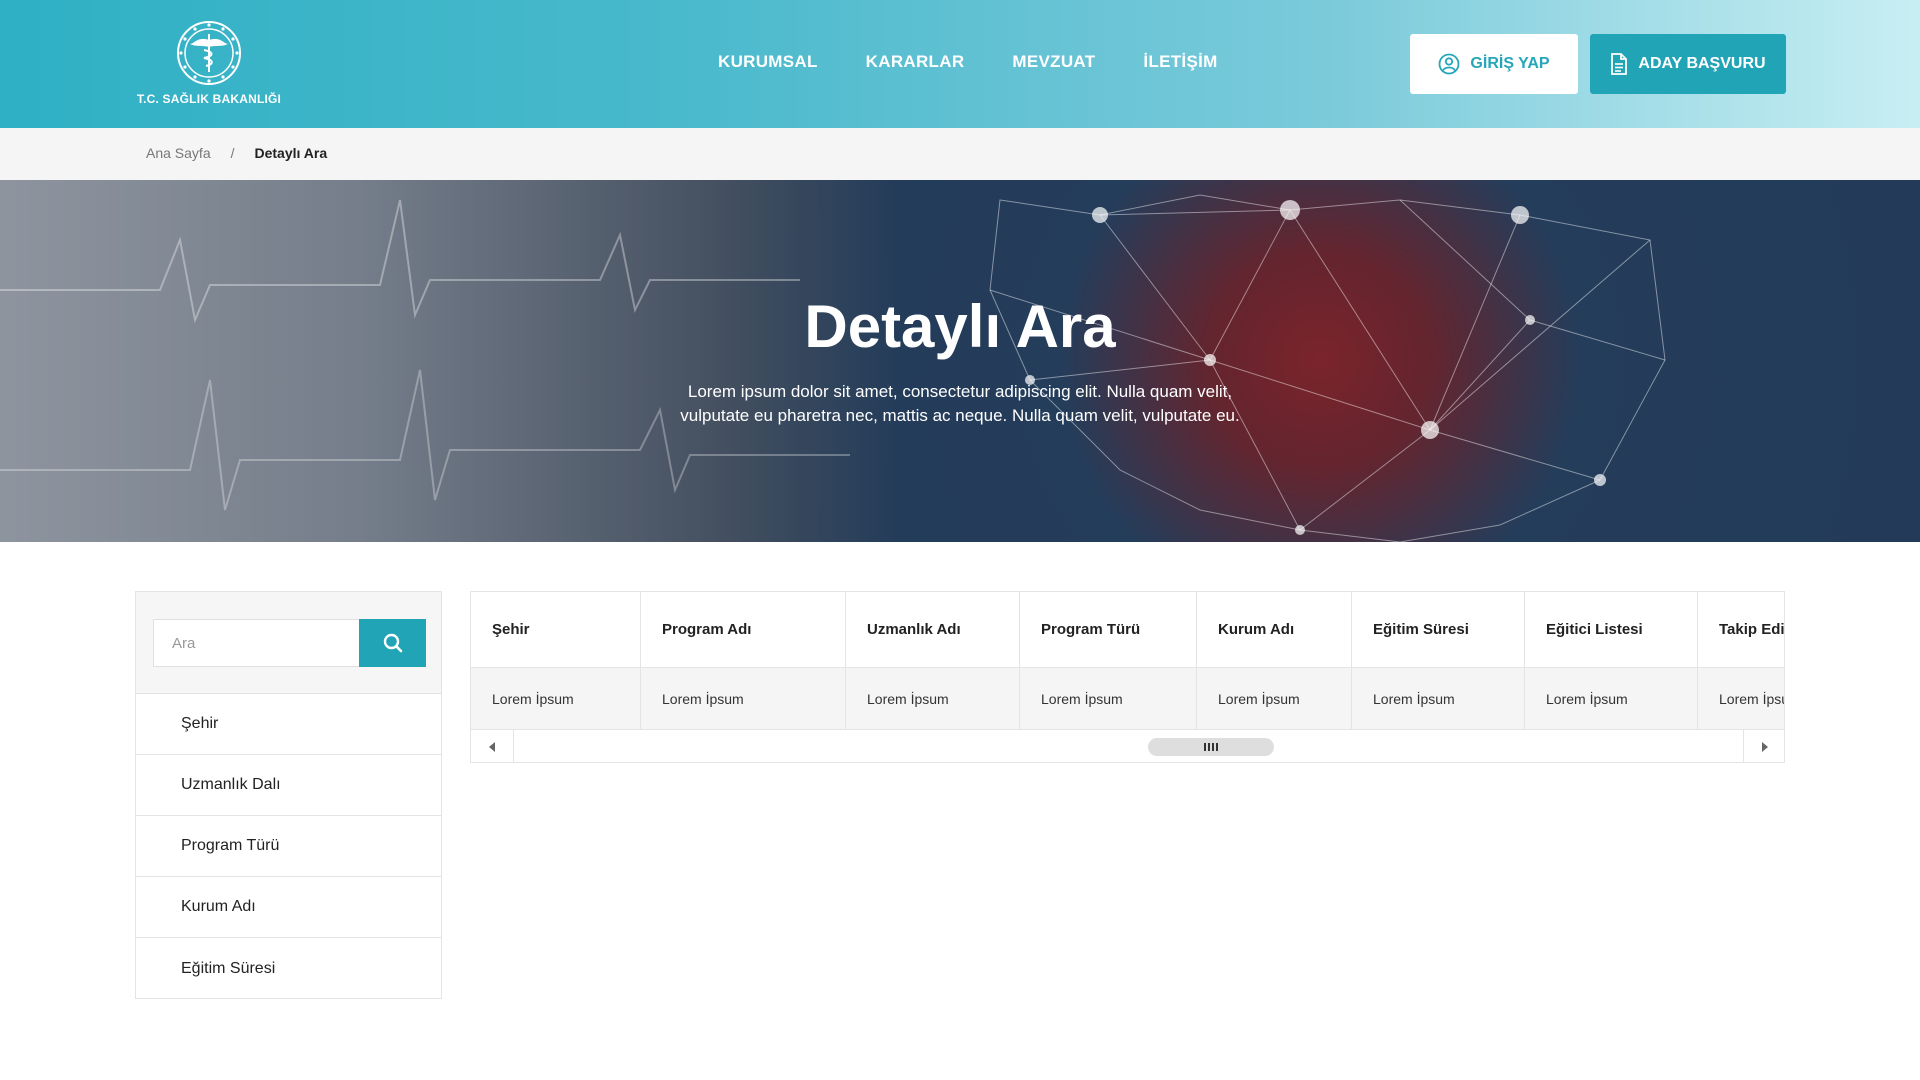 The width and height of the screenshot is (1920, 1080). What do you see at coordinates (291, 153) in the screenshot?
I see `breadcrumb-current: Detaylı Ara` at bounding box center [291, 153].